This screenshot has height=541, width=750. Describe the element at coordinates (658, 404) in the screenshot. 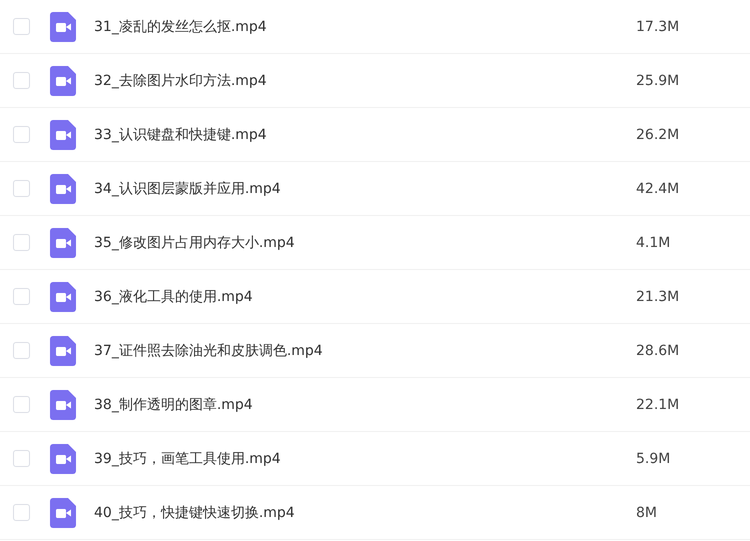

I see `file-size: 22.1M` at that location.